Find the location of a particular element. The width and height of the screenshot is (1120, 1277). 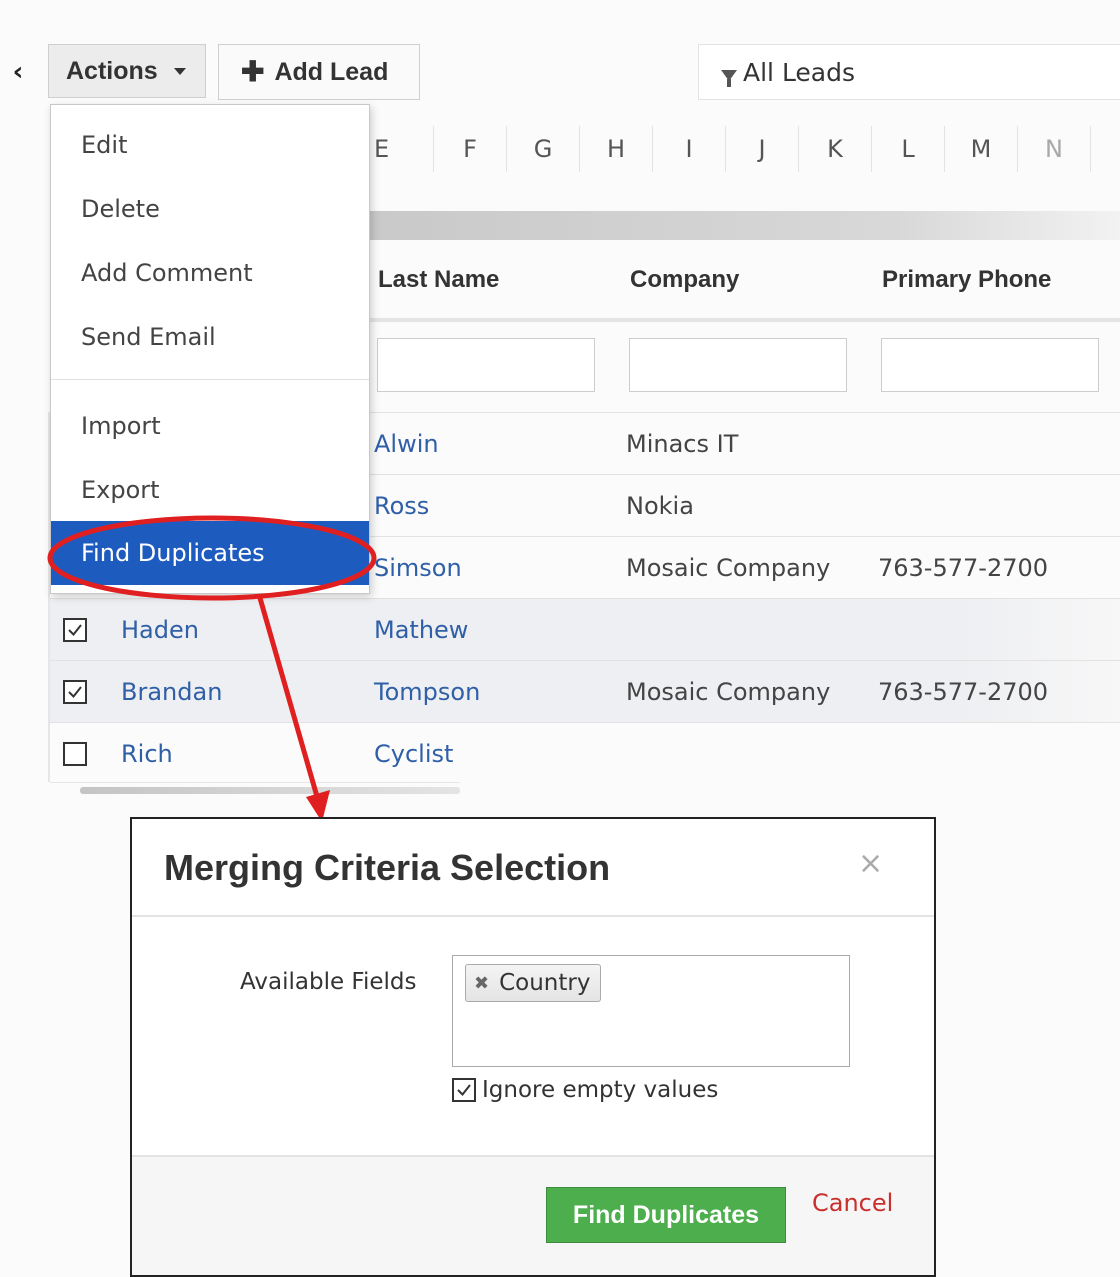

alpha-letter: C is located at coordinates (1105, 149).